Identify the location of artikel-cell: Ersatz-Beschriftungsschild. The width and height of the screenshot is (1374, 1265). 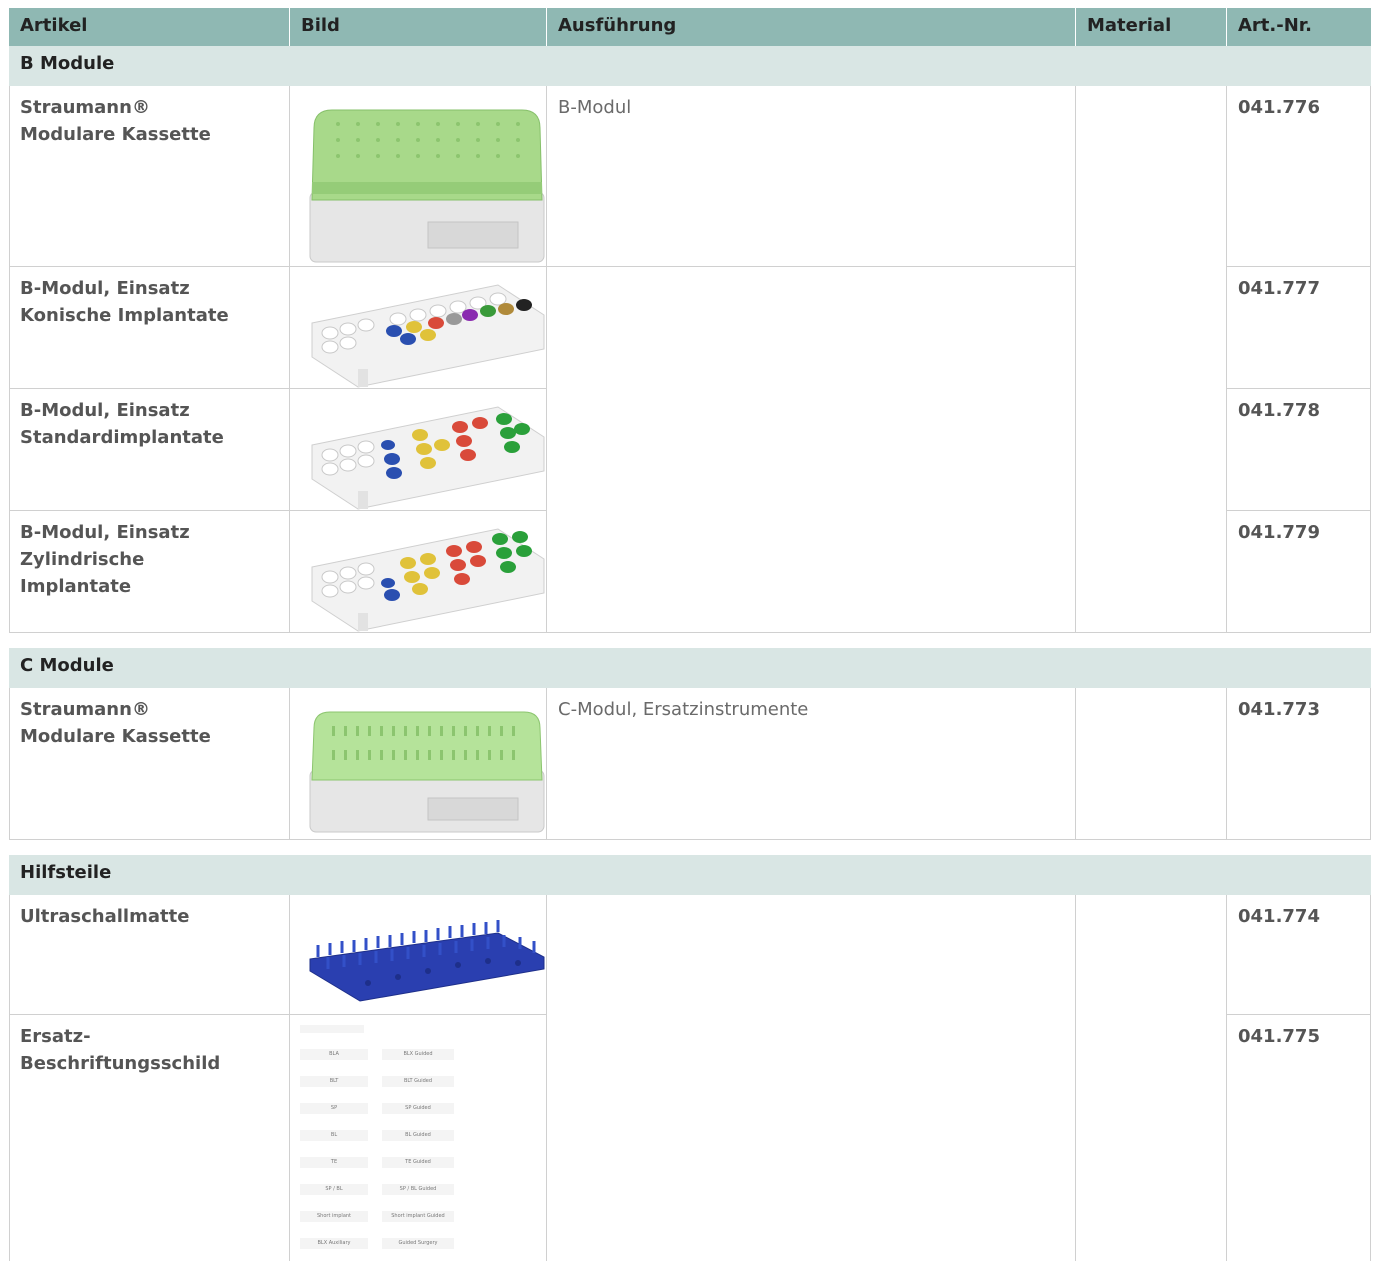
(120, 1050).